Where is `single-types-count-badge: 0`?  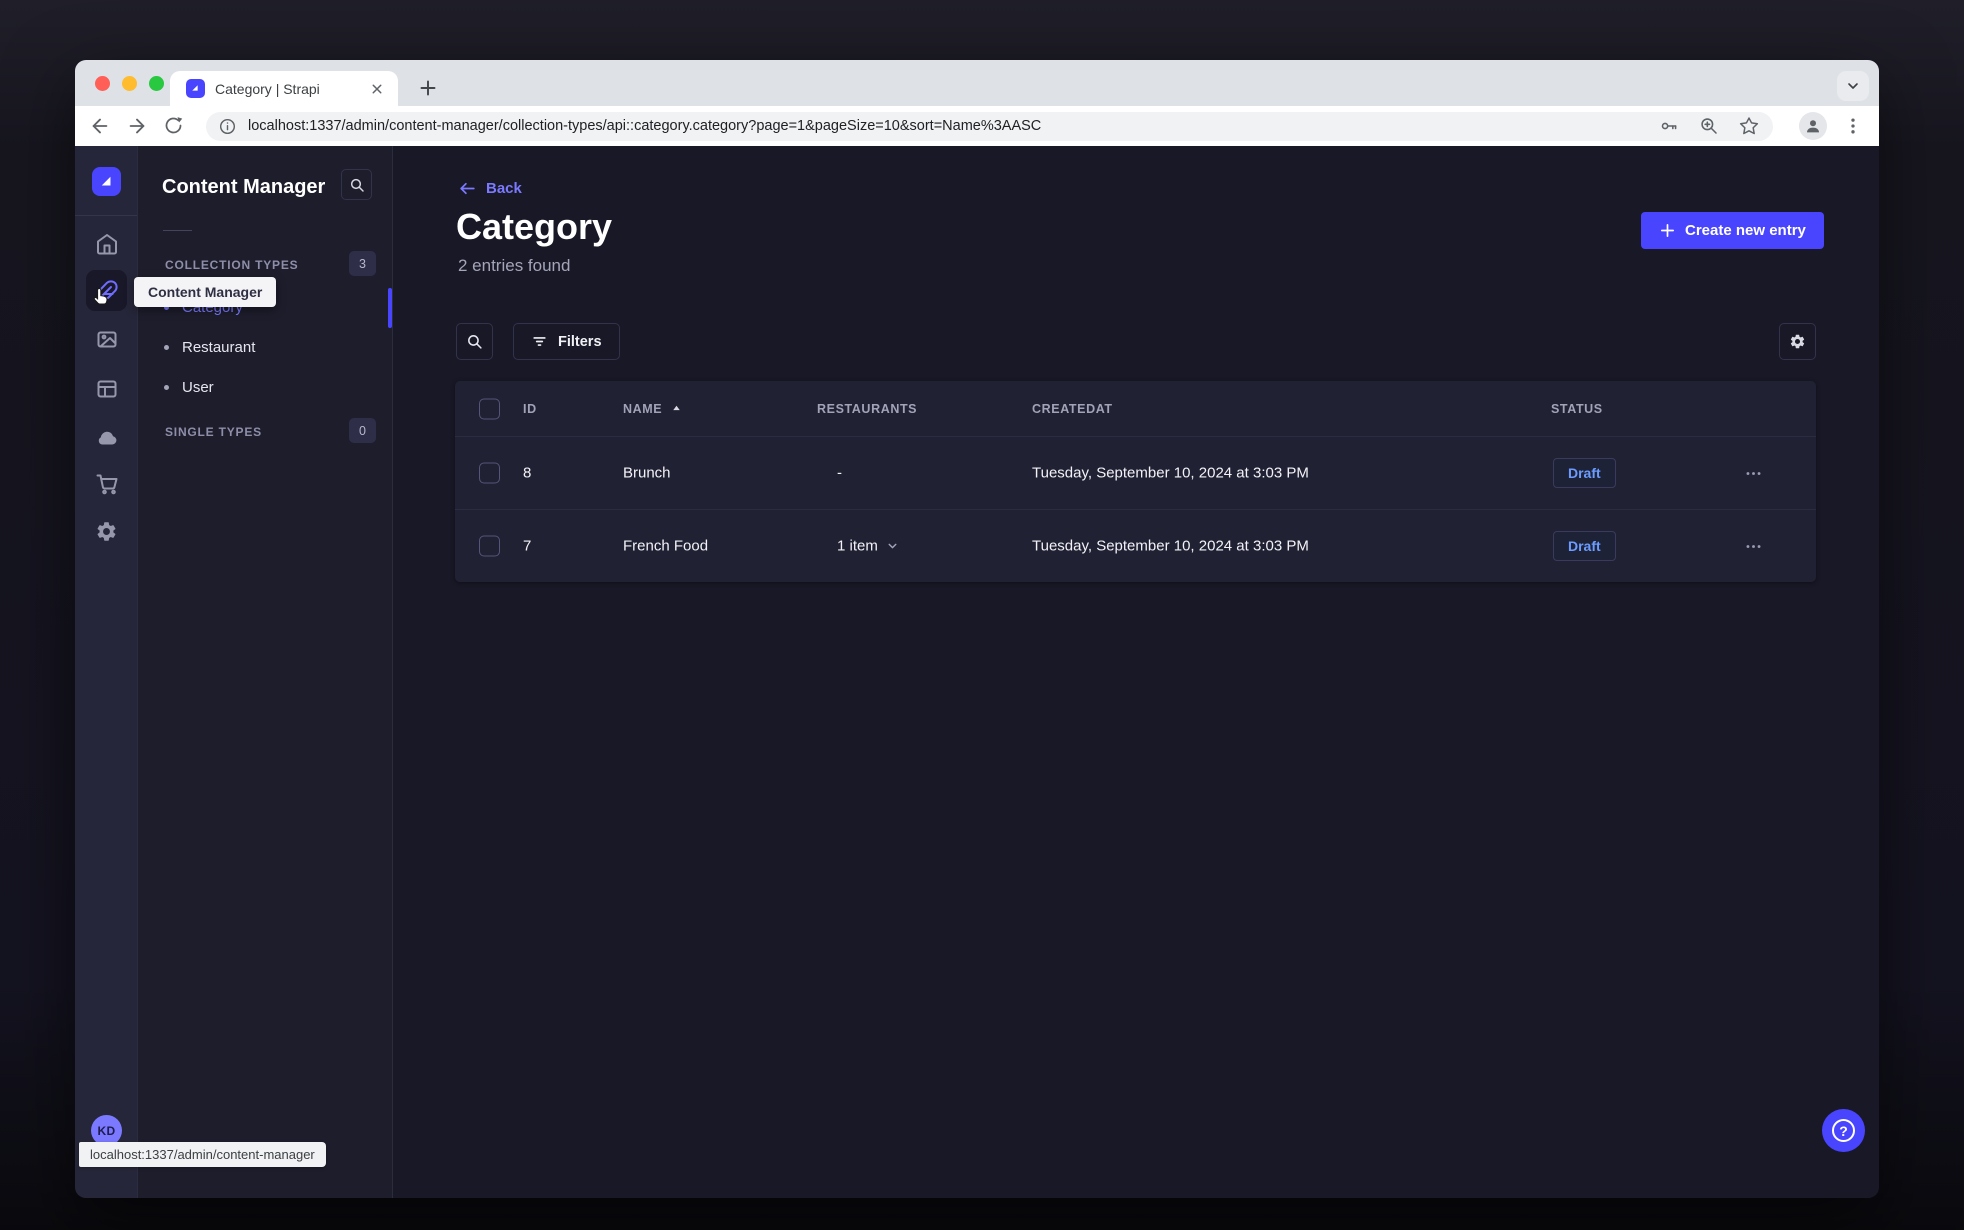
single-types-count-badge: 0 is located at coordinates (362, 430).